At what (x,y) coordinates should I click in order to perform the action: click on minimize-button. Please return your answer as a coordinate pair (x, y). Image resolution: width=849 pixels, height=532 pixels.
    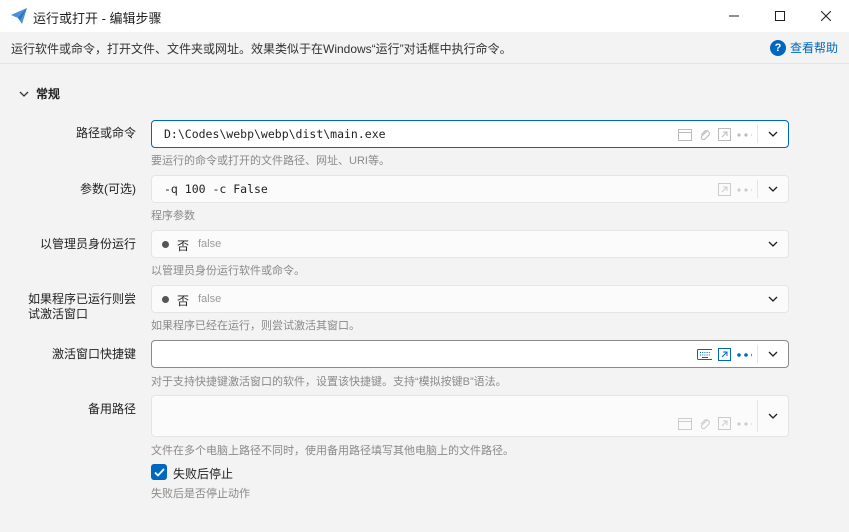
    Looking at the image, I should click on (734, 16).